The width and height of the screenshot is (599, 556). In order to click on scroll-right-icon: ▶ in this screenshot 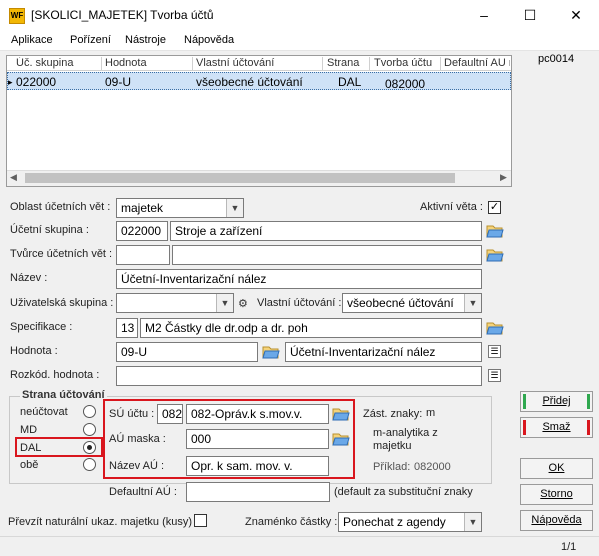, I will do `click(503, 177)`.